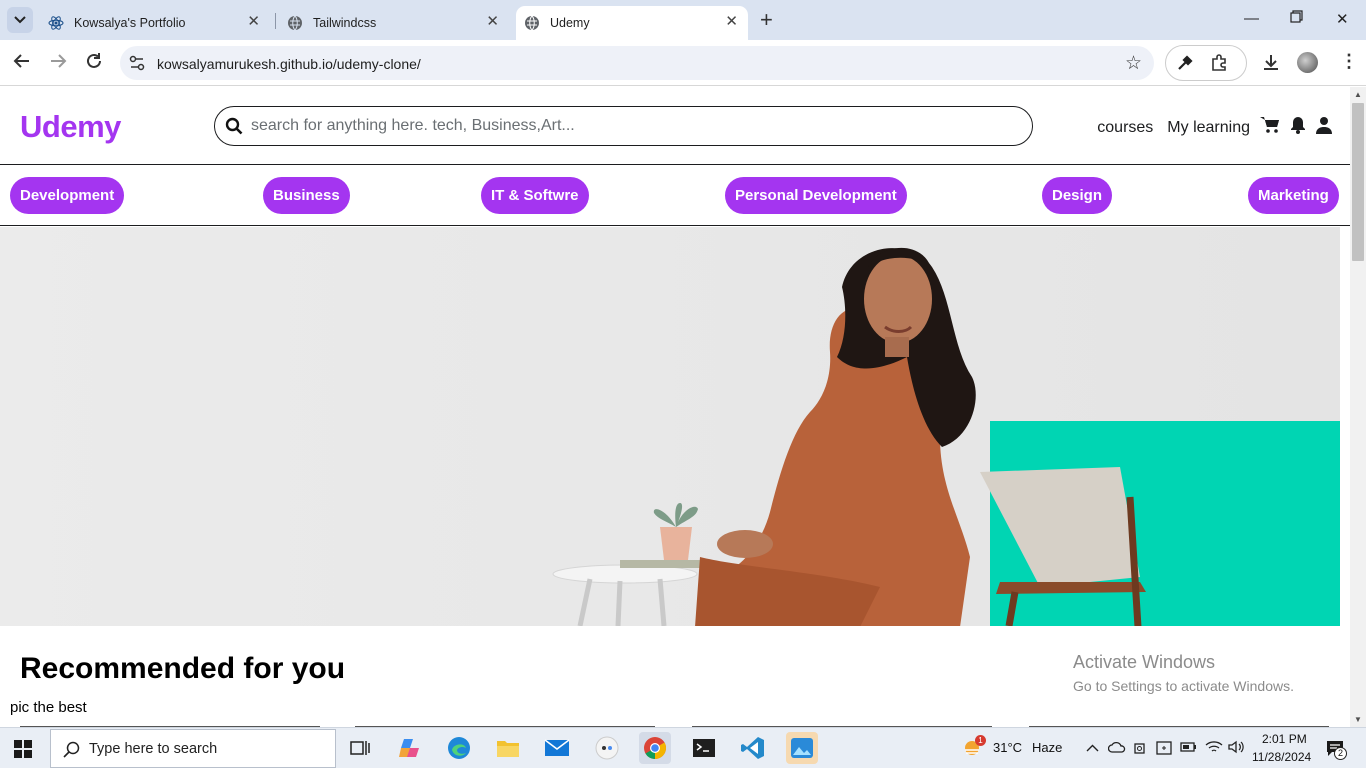  What do you see at coordinates (1349, 61) in the screenshot?
I see `kebab-menu-icon: ⋮` at bounding box center [1349, 61].